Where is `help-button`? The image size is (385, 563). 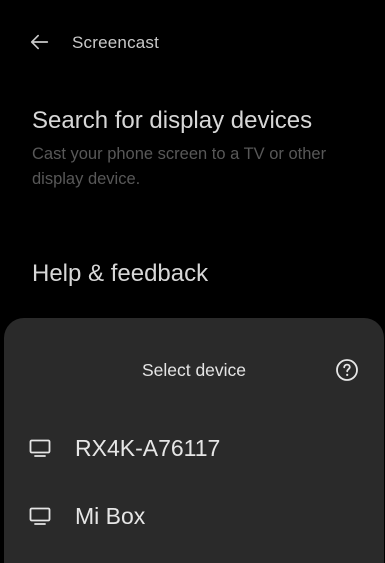
help-button is located at coordinates (347, 370).